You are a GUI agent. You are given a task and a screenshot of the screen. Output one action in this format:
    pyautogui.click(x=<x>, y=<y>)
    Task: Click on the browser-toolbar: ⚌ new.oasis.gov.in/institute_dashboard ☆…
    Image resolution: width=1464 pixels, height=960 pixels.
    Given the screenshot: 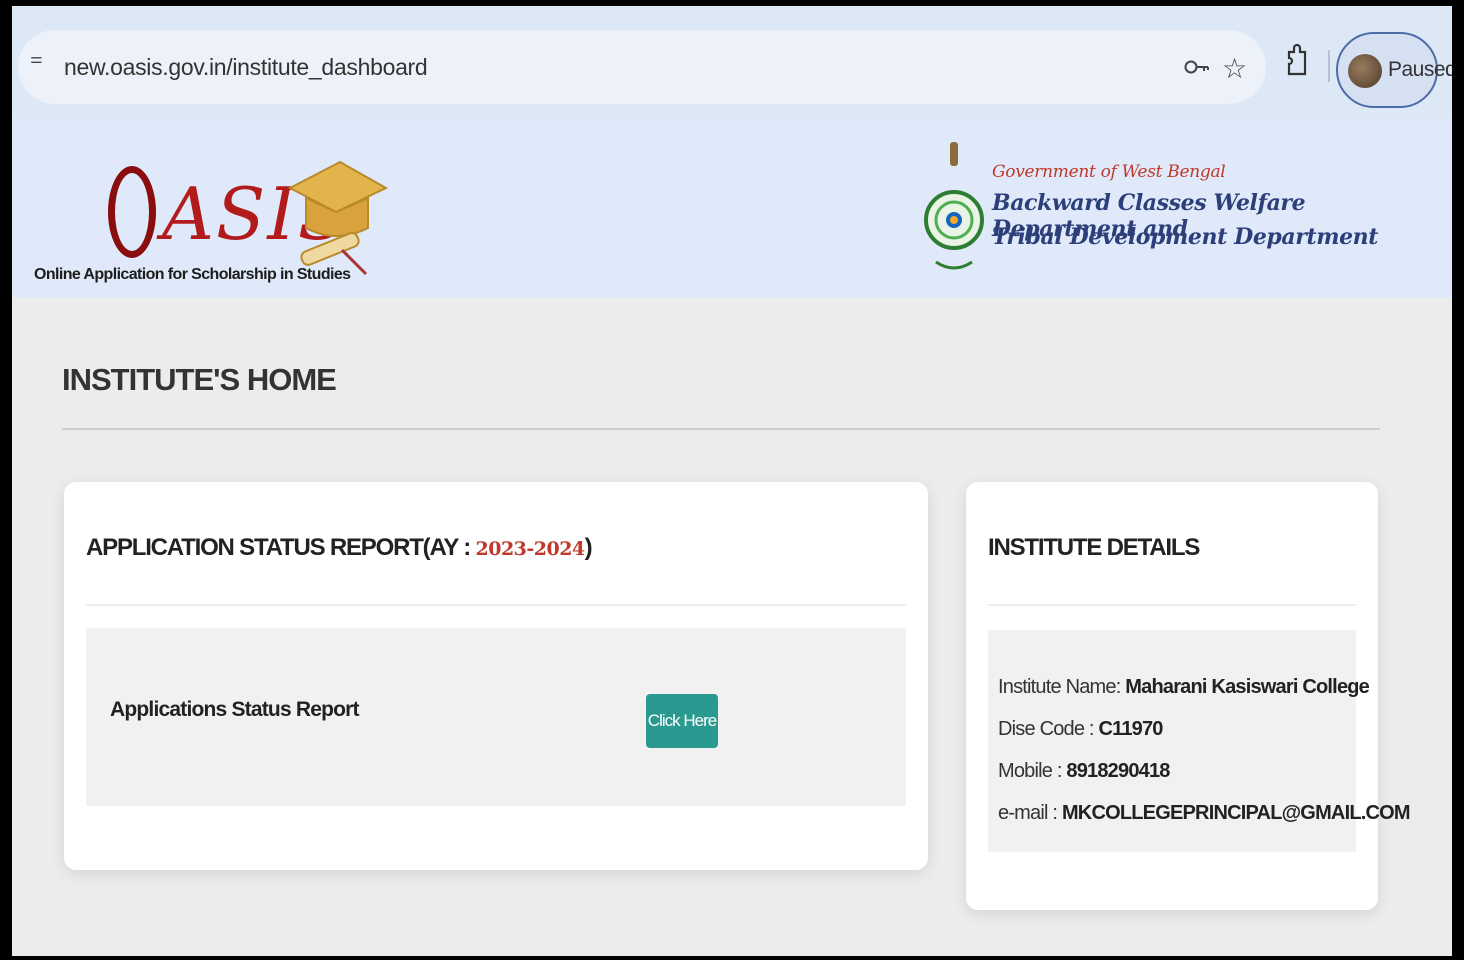 What is the action you would take?
    pyautogui.click(x=732, y=62)
    